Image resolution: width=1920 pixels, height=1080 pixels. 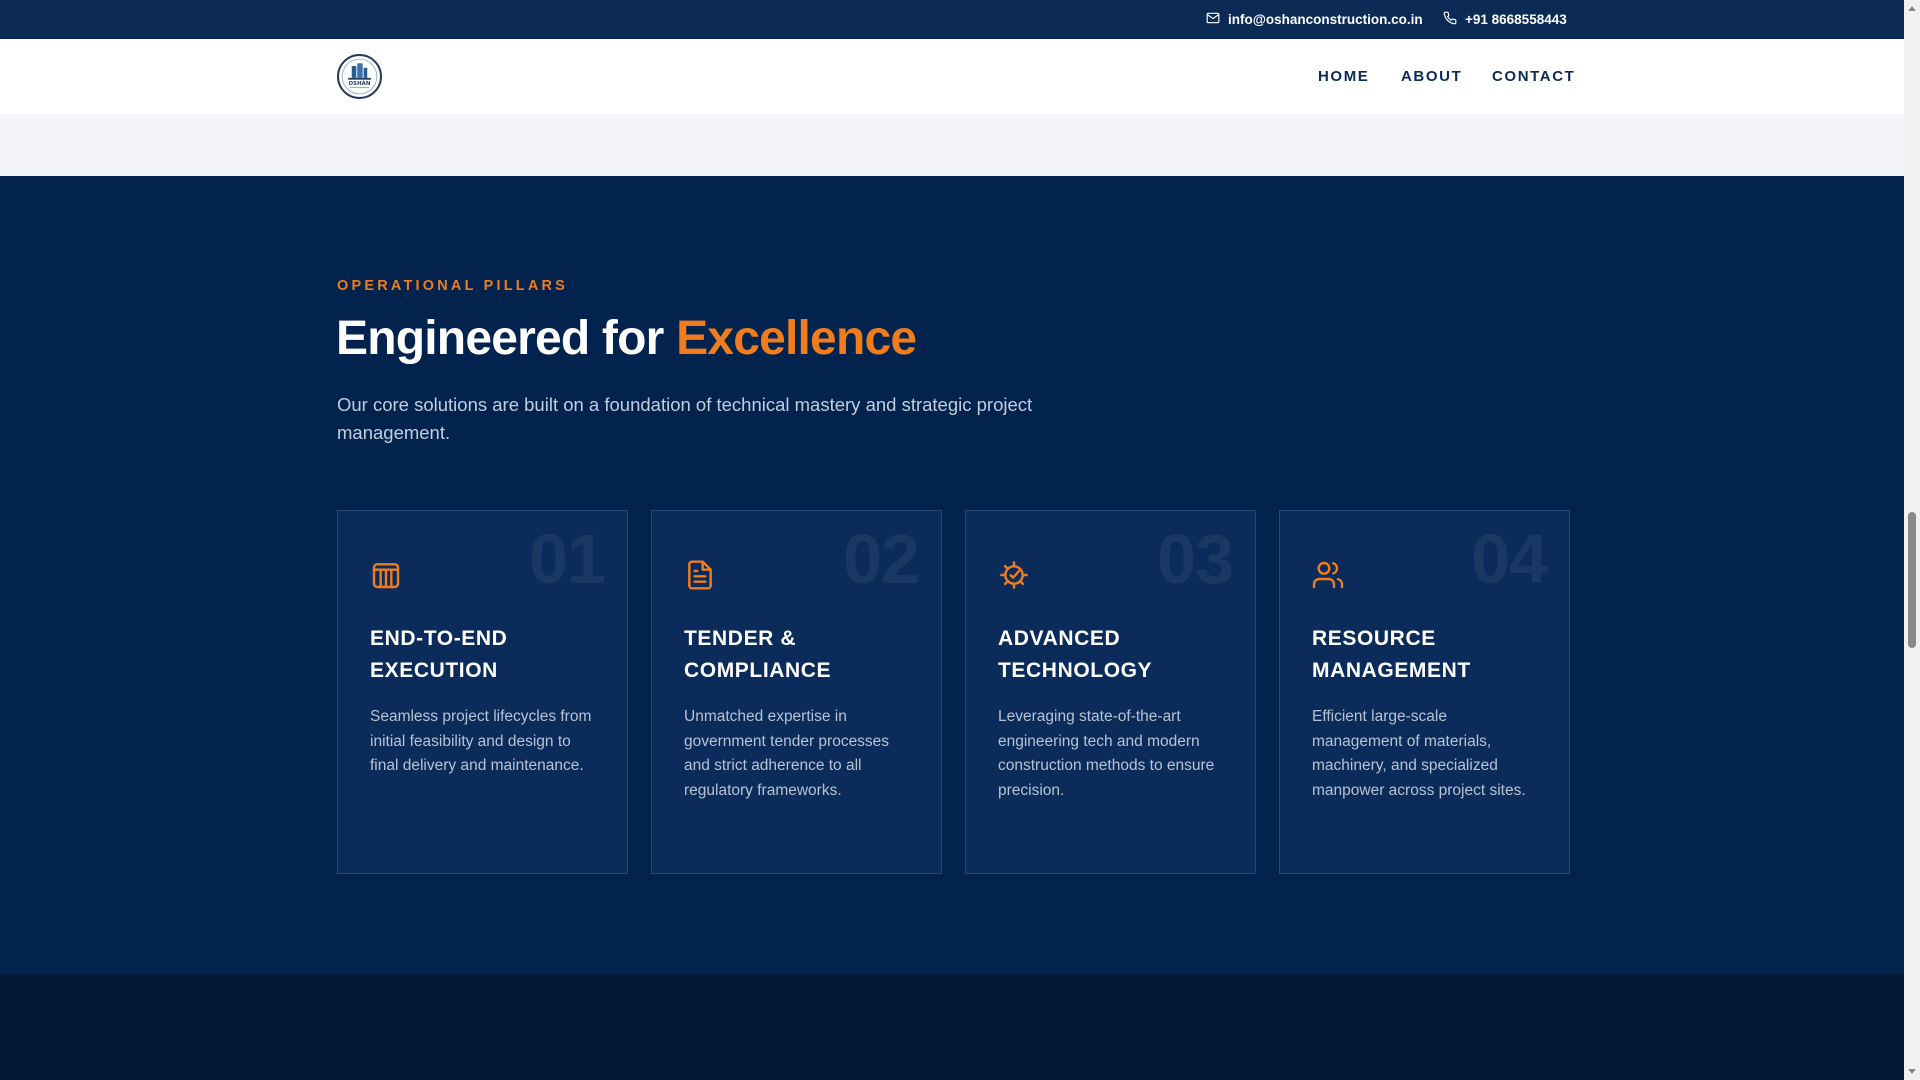 I want to click on phone-link: +91 8668558443, so click(x=1505, y=19).